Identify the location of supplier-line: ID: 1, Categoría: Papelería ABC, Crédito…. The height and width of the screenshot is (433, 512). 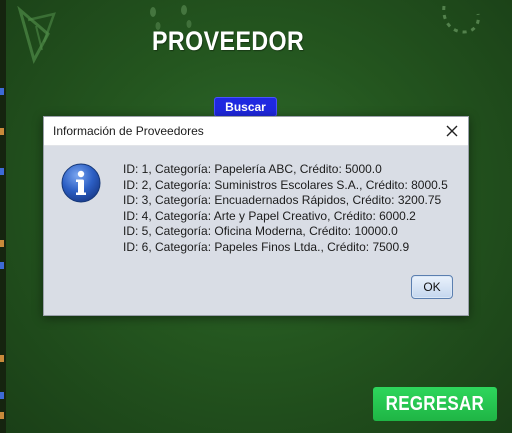
(252, 169).